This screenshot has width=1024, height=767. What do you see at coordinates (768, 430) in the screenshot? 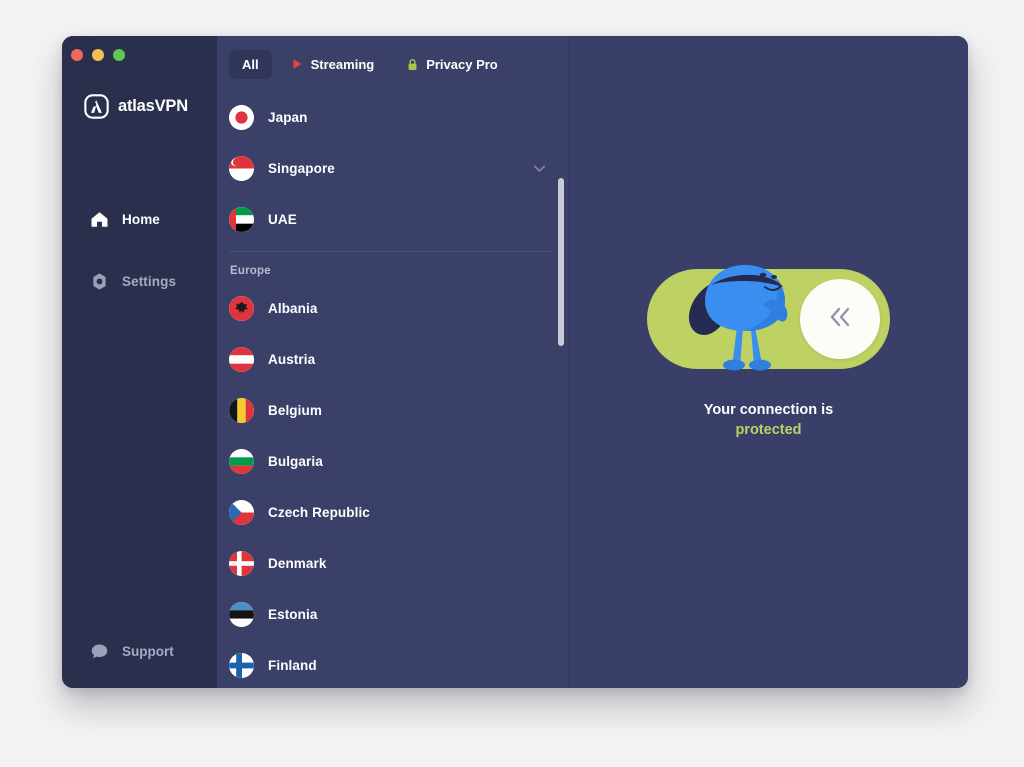
I see `connection-status-line2: protected` at bounding box center [768, 430].